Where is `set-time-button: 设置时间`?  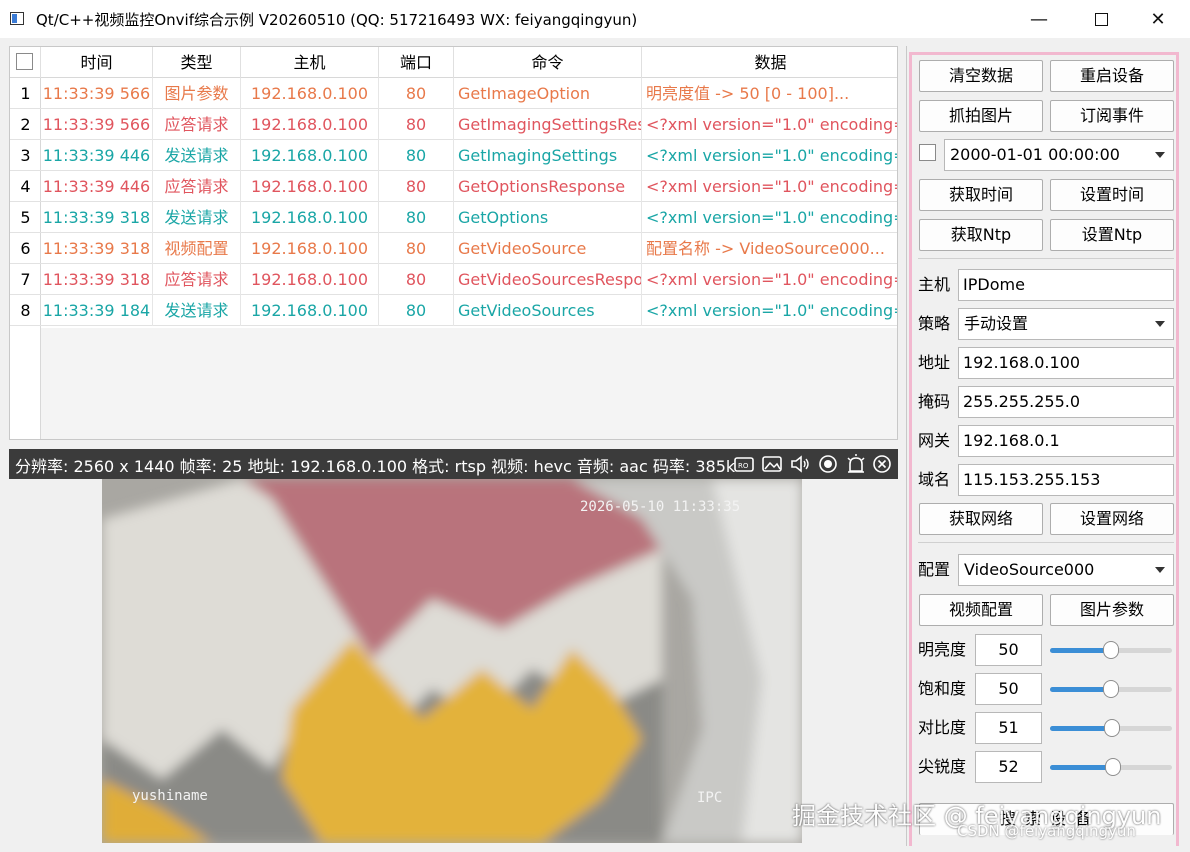 set-time-button: 设置时间 is located at coordinates (1112, 195).